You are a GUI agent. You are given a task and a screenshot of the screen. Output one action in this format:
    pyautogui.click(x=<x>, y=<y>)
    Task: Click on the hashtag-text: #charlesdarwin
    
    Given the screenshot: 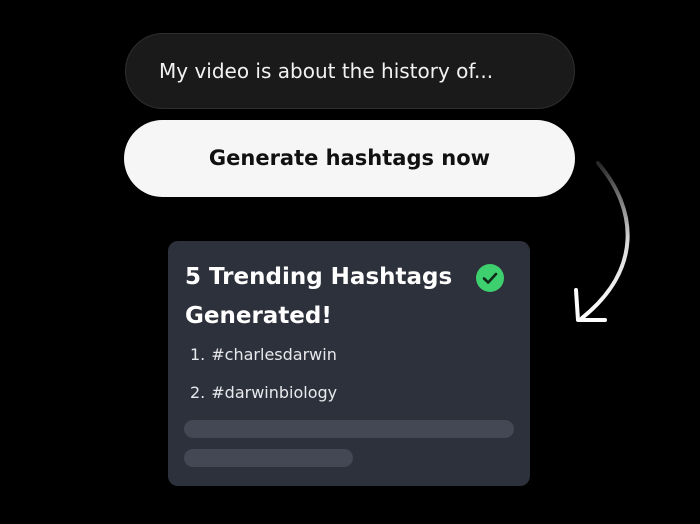 What is the action you would take?
    pyautogui.click(x=274, y=354)
    